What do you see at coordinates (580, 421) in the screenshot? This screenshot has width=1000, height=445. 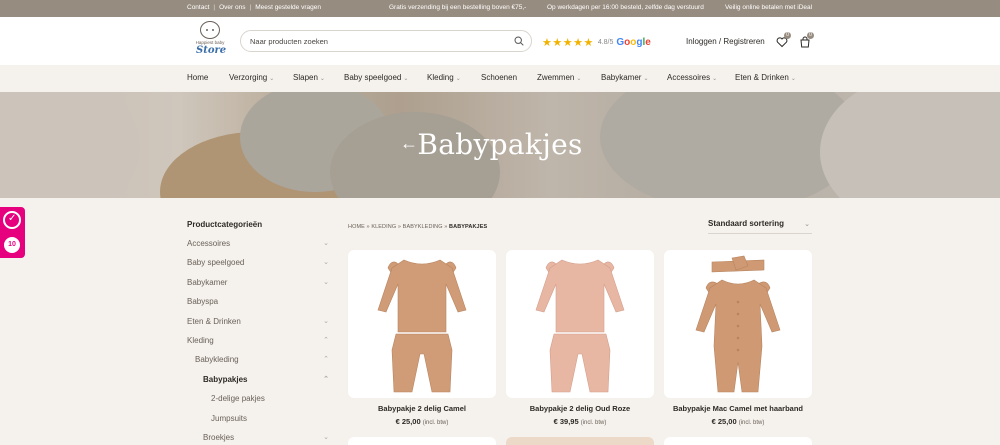 I see `product-price: € 39,95 (incl. btw)` at bounding box center [580, 421].